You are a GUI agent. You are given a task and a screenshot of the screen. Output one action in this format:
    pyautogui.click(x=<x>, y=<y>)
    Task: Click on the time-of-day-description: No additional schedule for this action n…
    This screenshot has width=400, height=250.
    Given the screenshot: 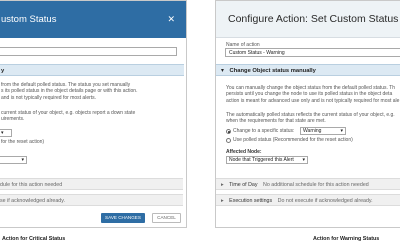 What is the action you would take?
    pyautogui.click(x=316, y=185)
    